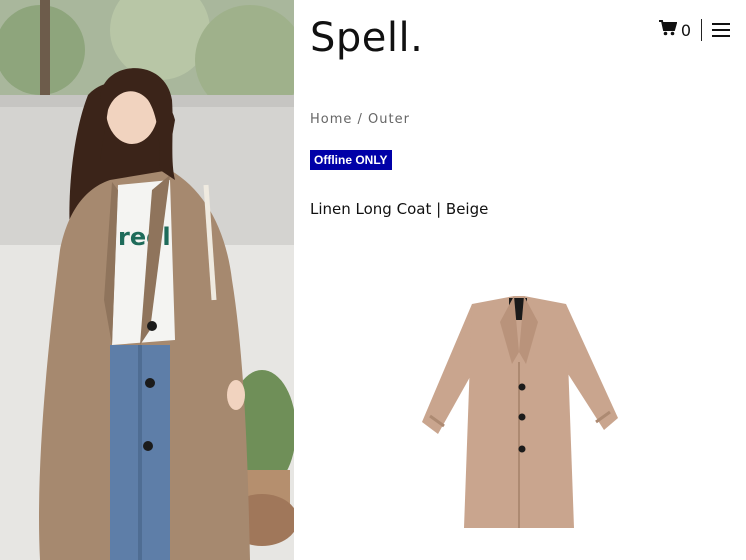 This screenshot has height=560, width=746. Describe the element at coordinates (721, 30) in the screenshot. I see `hamburger-menu-icon` at that location.